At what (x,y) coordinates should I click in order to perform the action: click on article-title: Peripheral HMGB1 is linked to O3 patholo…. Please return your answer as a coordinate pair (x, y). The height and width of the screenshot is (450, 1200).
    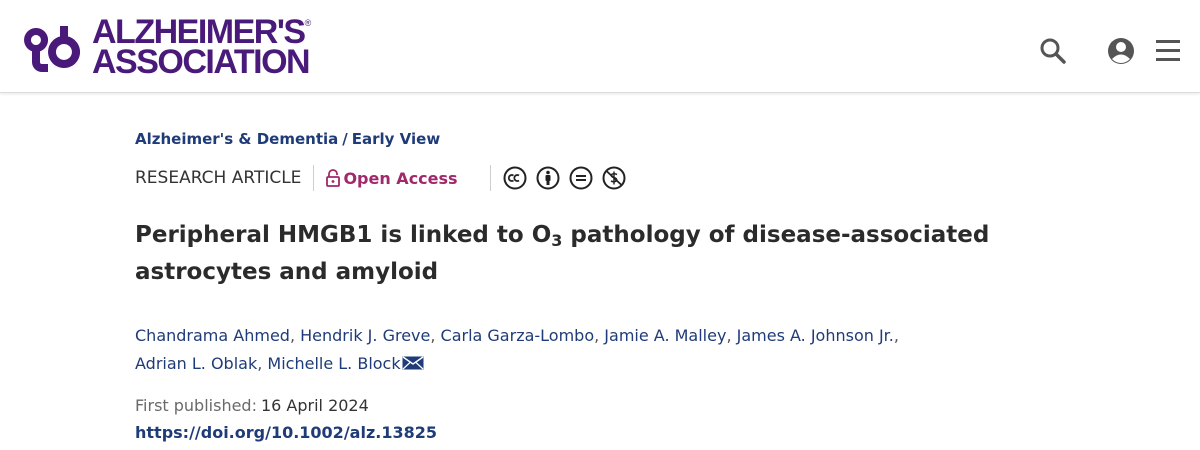
    Looking at the image, I should click on (615, 254).